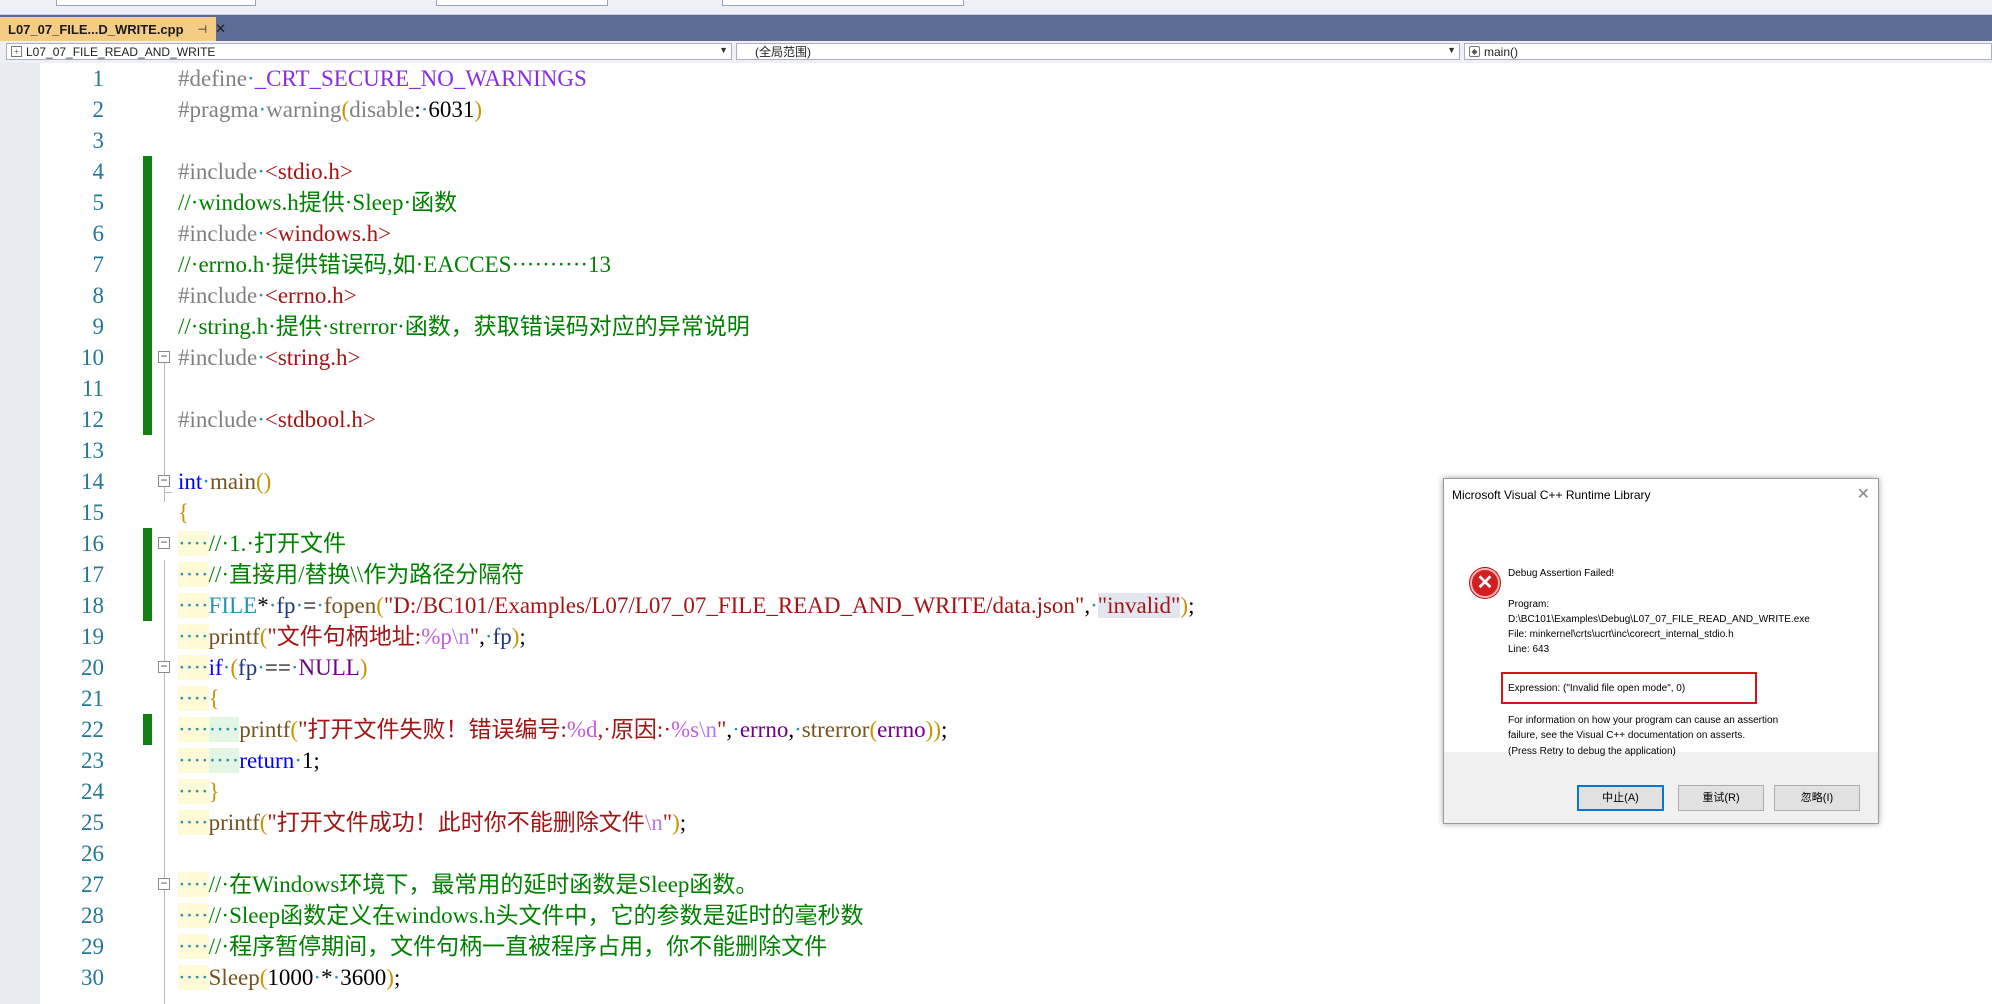  Describe the element at coordinates (369, 51) in the screenshot. I see `project-dropdown: + L07_07_FILE_READ_AND_WRITE ▼` at that location.